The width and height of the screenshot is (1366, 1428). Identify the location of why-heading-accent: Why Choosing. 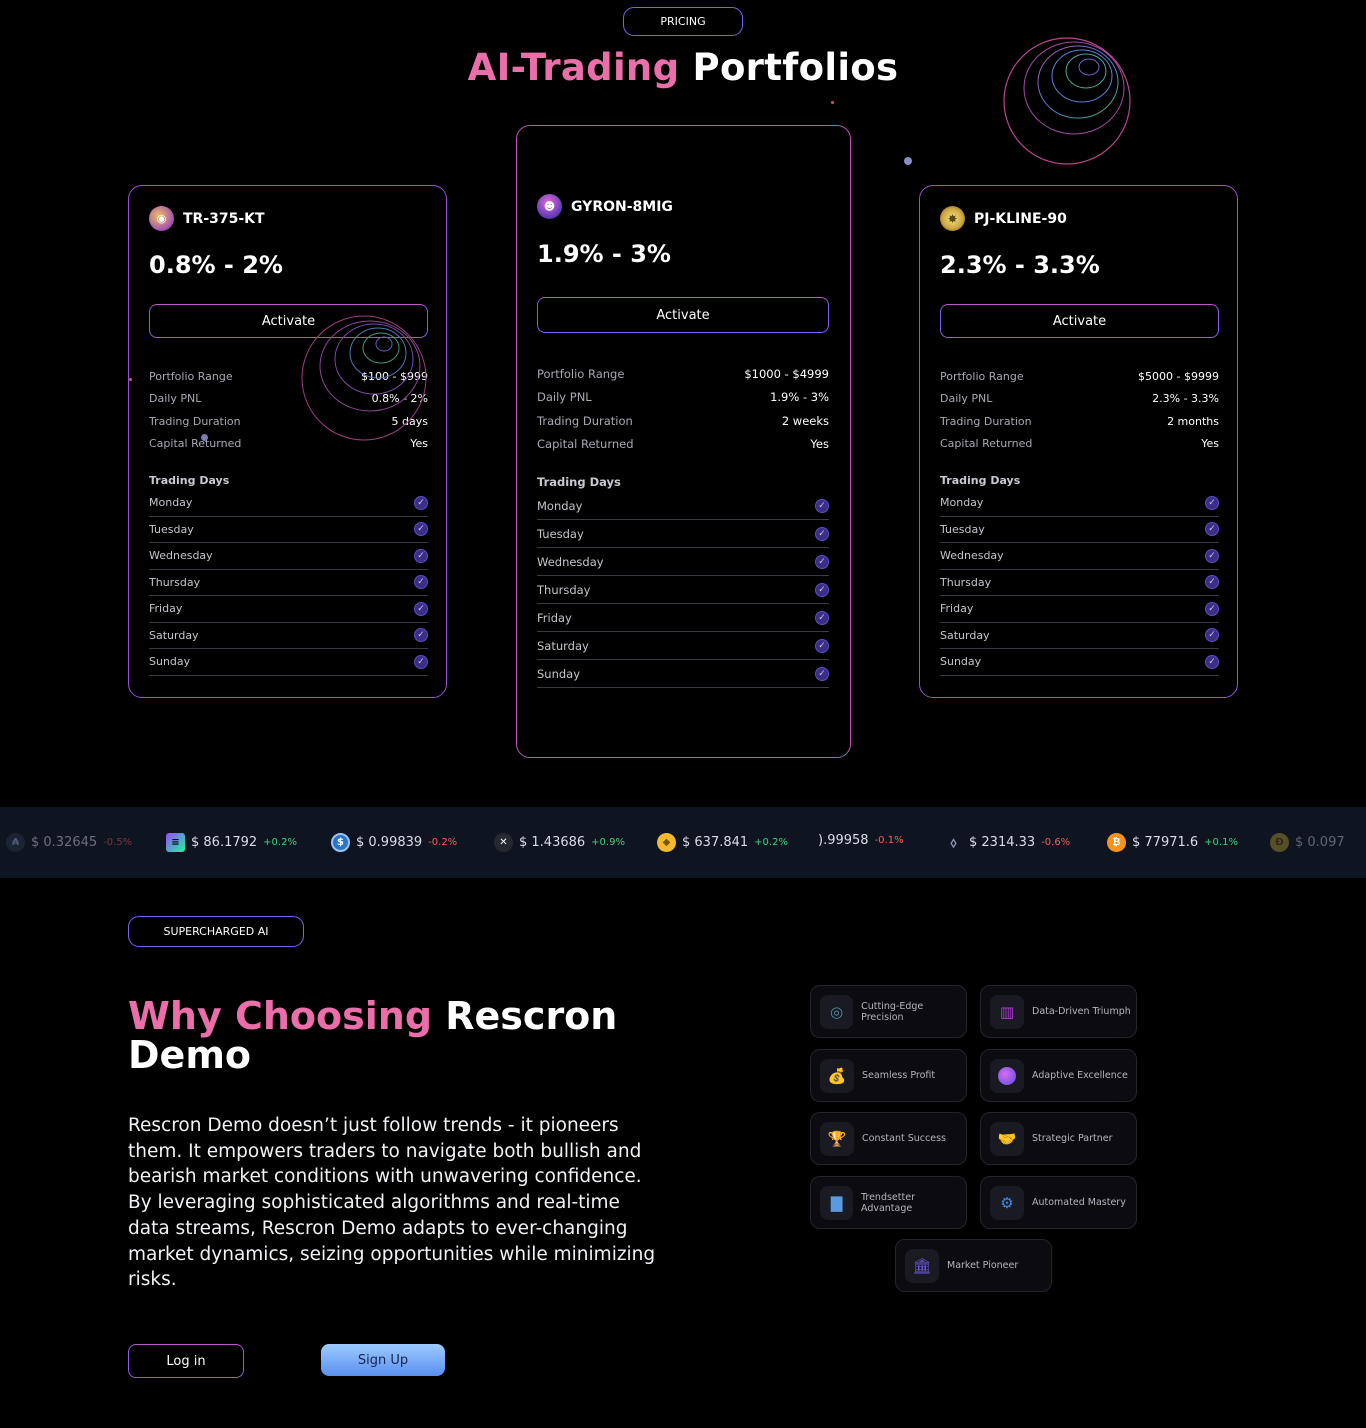
(280, 1016).